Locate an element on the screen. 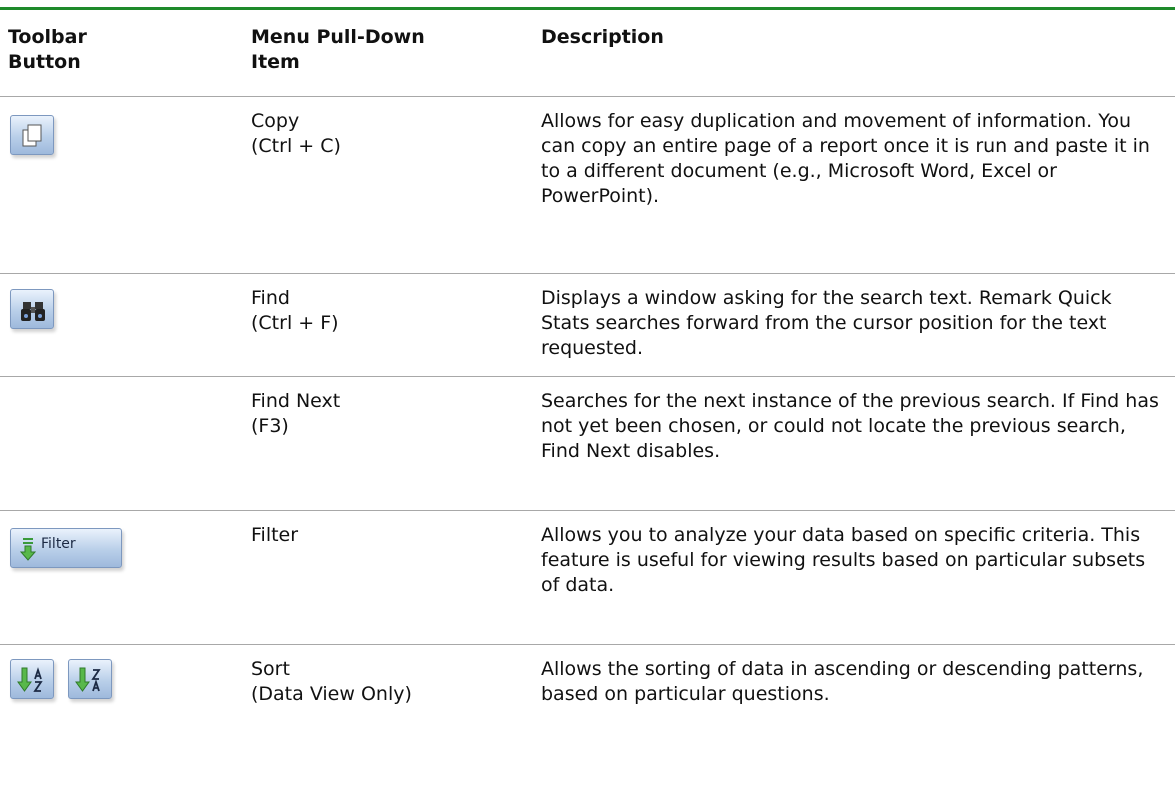 The width and height of the screenshot is (1175, 791). menu-item-copy: Copy (Ctrl + C) is located at coordinates (296, 133).